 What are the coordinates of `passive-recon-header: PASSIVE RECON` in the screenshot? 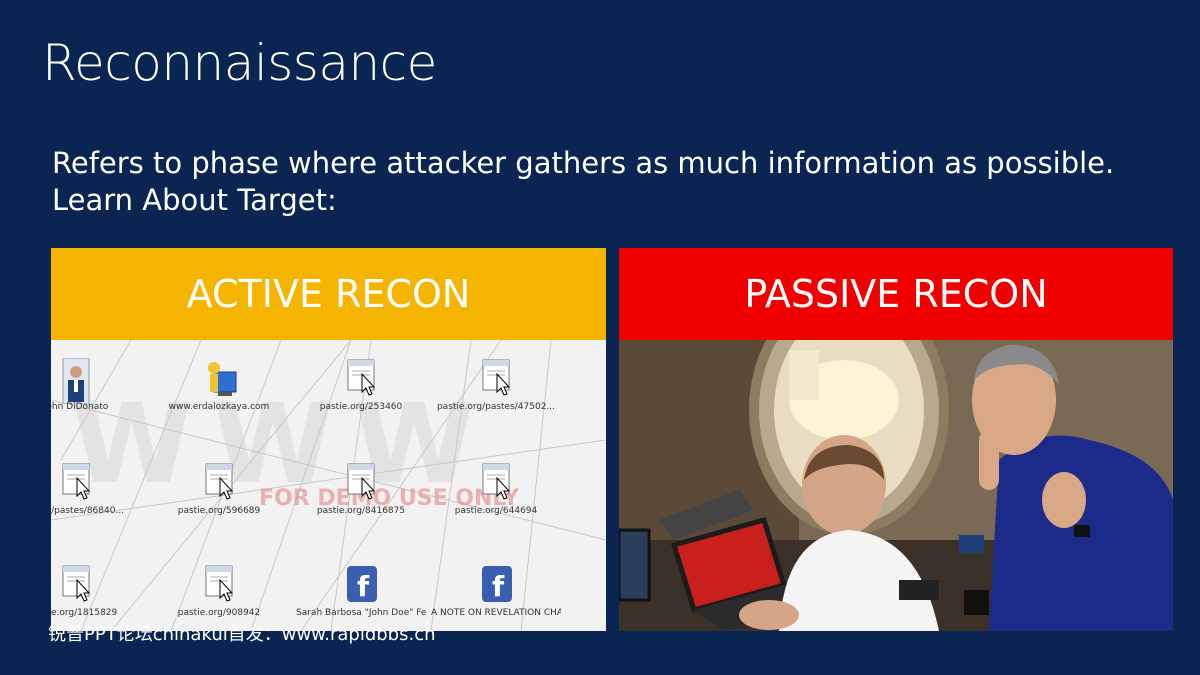 It's located at (896, 294).